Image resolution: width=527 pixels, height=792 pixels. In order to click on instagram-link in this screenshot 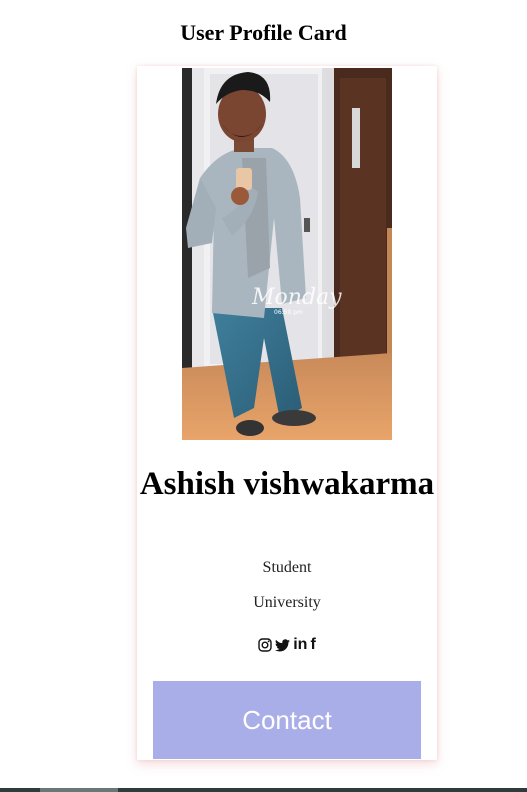, I will do `click(265, 645)`.